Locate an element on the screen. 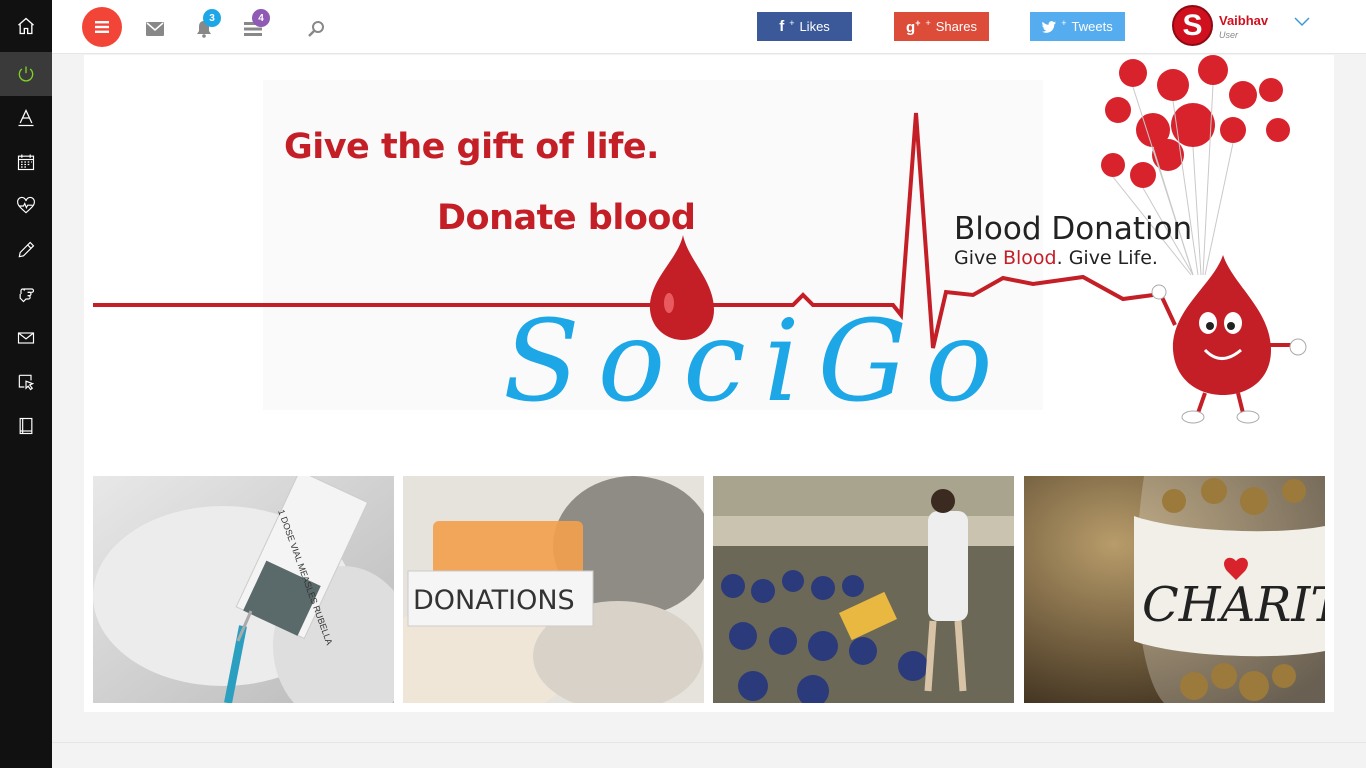 The height and width of the screenshot is (768, 1366). footer-divider is located at coordinates (709, 742).